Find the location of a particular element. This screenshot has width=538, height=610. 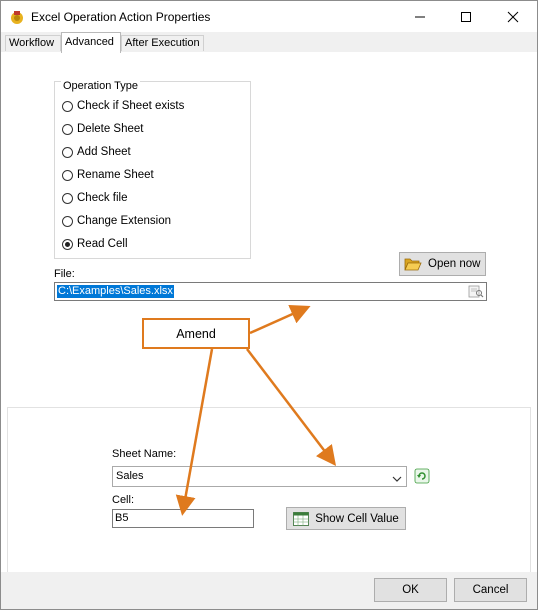

radio-add-sheet: Add Sheet is located at coordinates (96, 152).